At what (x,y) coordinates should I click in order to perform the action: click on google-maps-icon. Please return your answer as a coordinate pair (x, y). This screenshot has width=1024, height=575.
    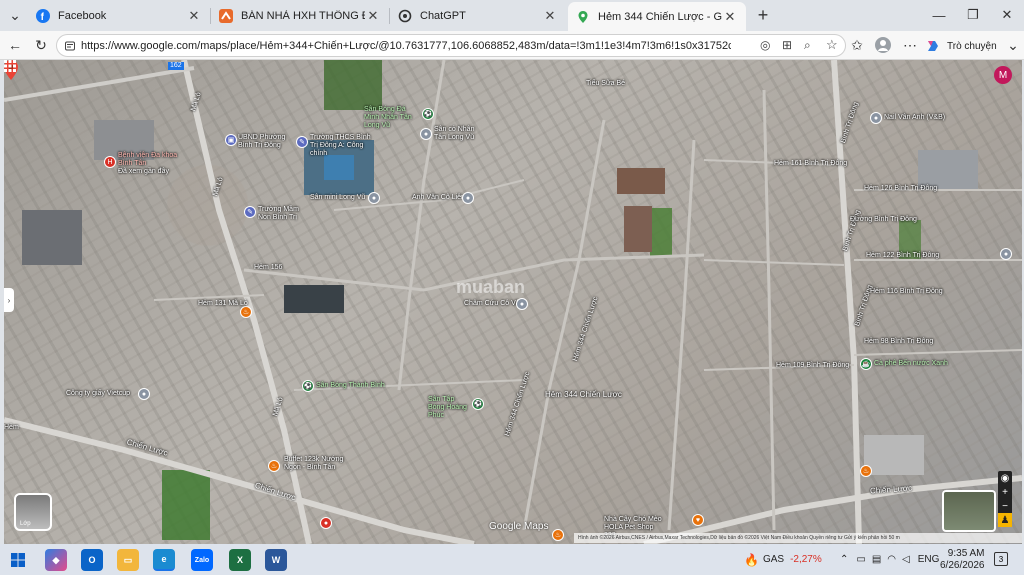
    Looking at the image, I should click on (583, 16).